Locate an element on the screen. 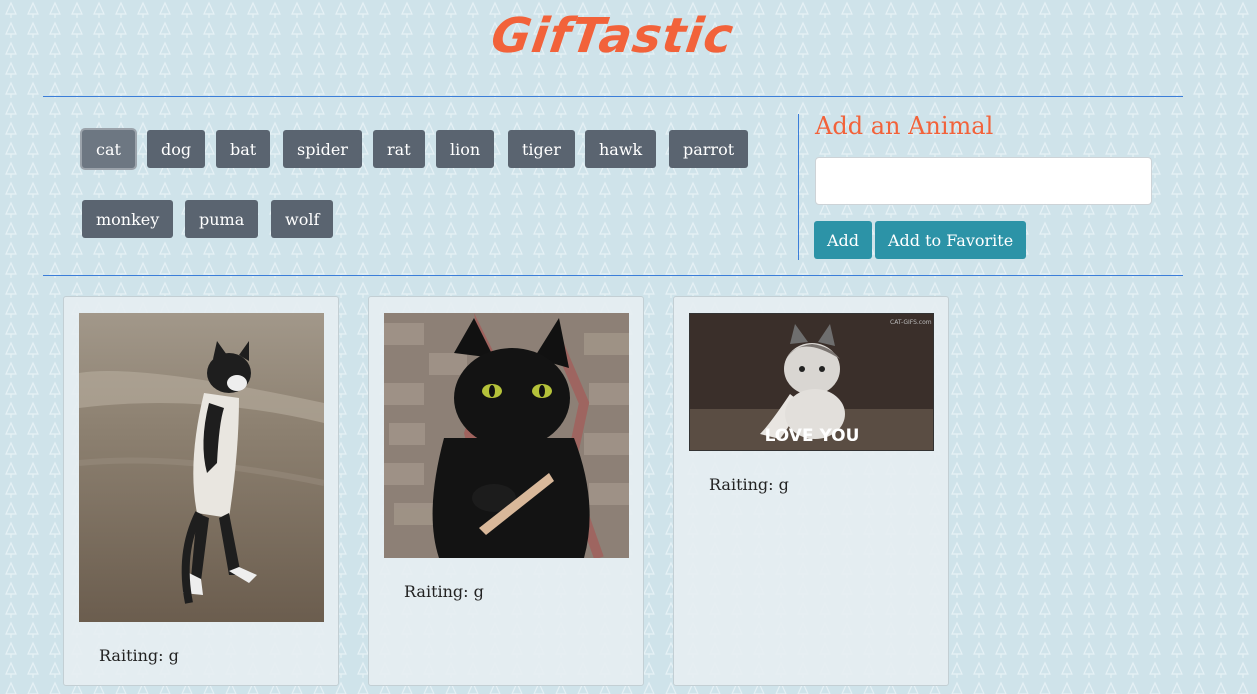  animal-button-hawk: hawk is located at coordinates (621, 149).